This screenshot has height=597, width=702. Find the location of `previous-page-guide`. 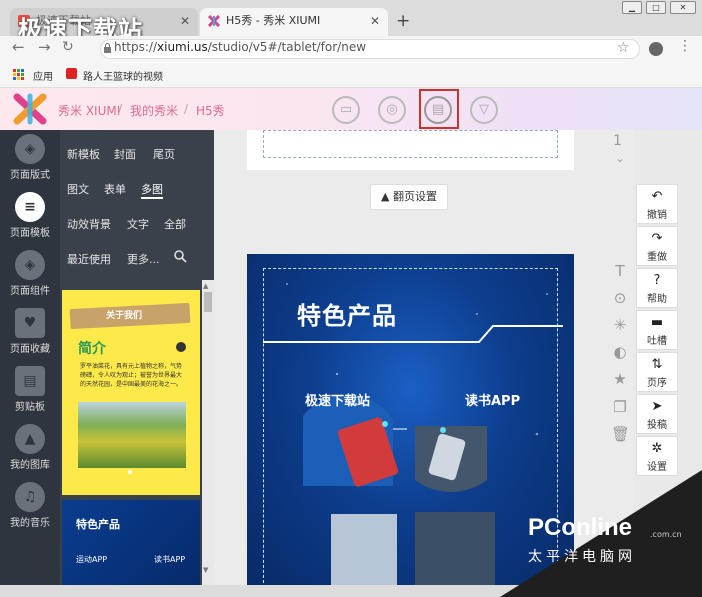

previous-page-guide is located at coordinates (410, 144).